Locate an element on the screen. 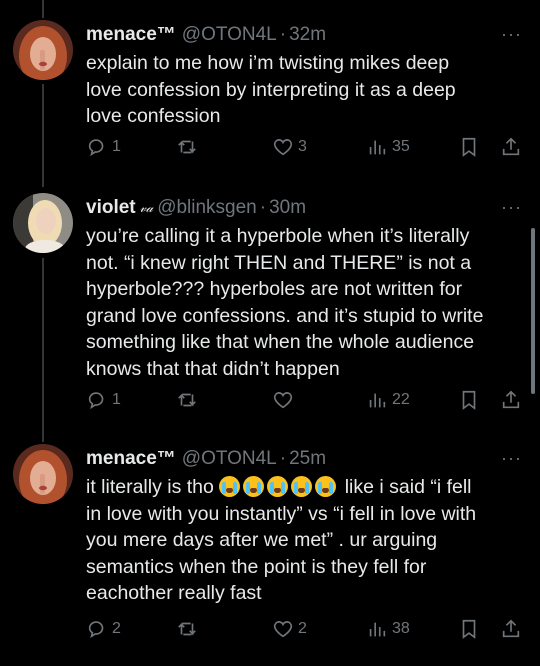 Image resolution: width=540 pixels, height=666 pixels. timestamp: 30m is located at coordinates (287, 208).